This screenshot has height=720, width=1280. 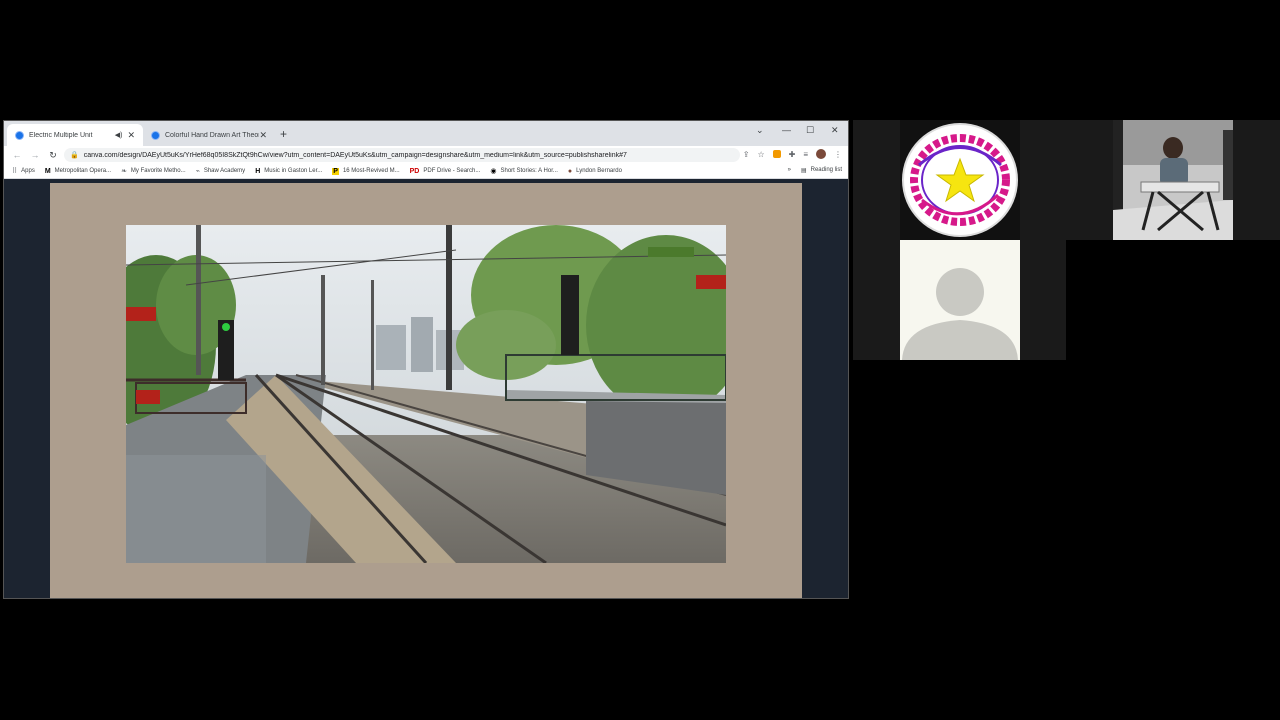 I want to click on media-control-icon: ≡, so click(x=805, y=154).